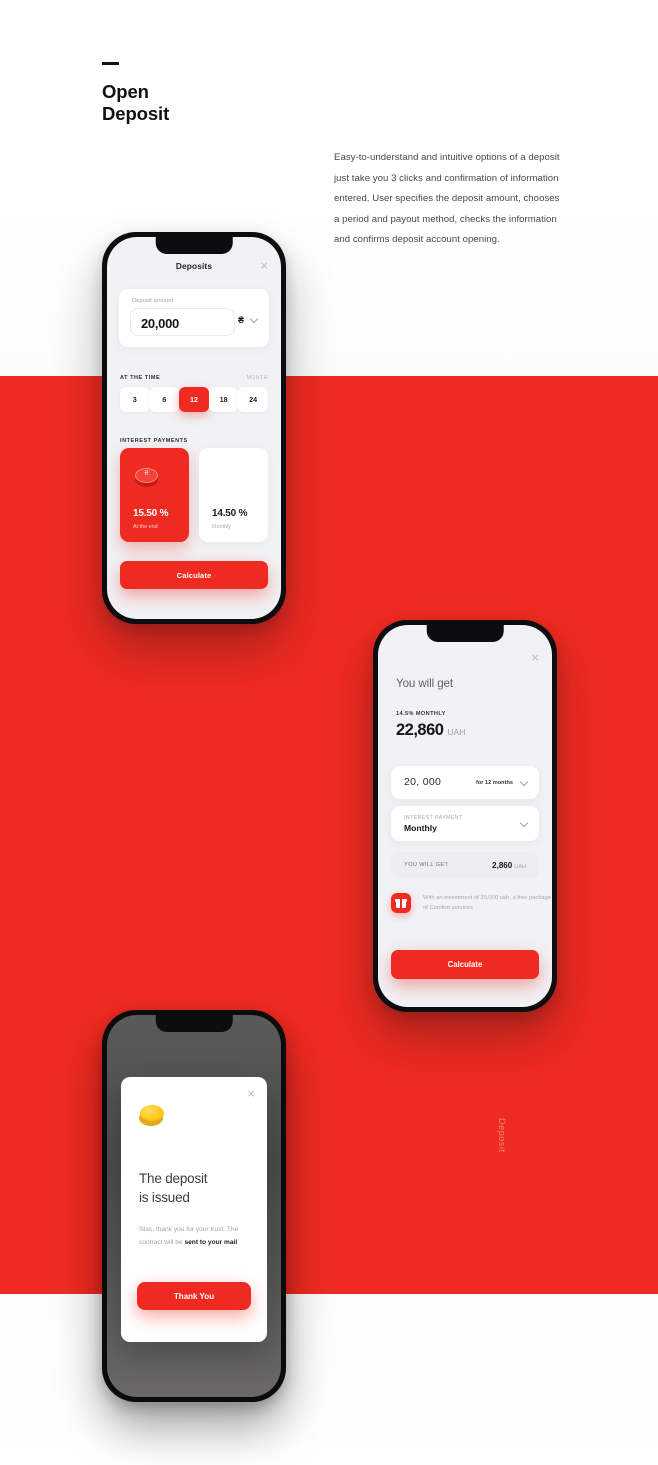  Describe the element at coordinates (230, 513) in the screenshot. I see `interest-percent: 14.50 %` at that location.